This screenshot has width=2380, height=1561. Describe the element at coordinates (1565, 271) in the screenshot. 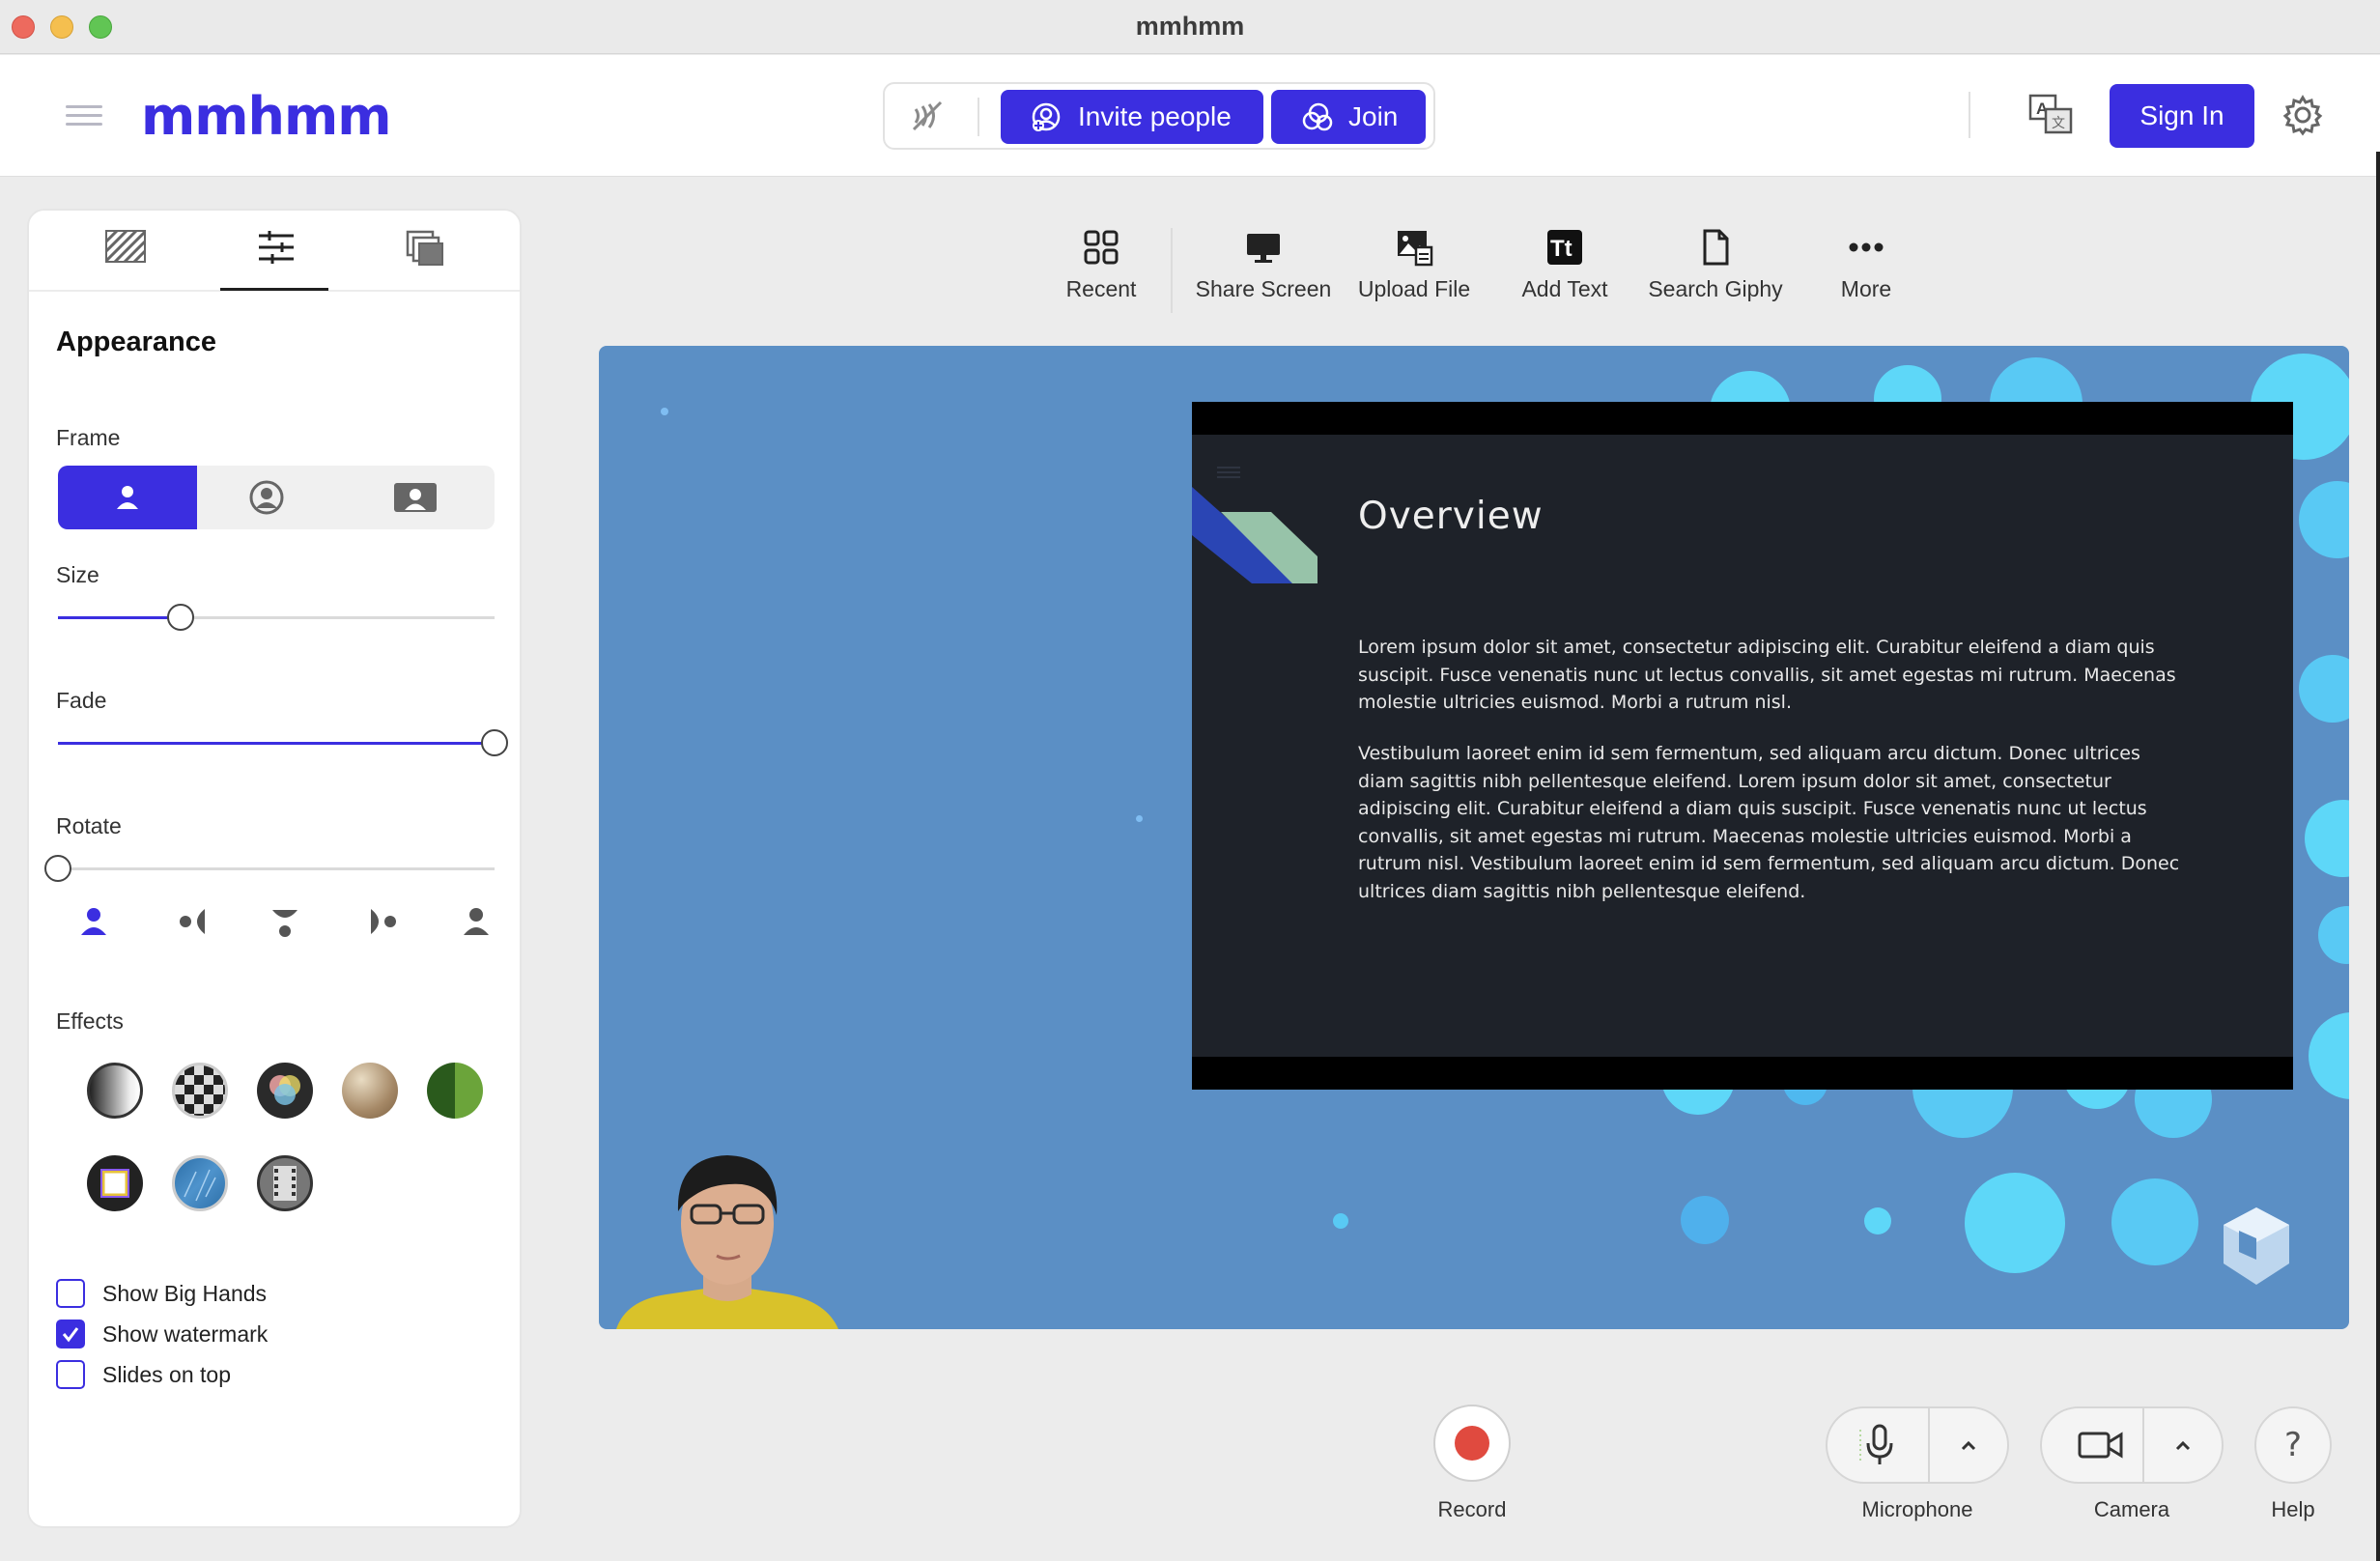

I see `add-text-button: Tt Add Text` at that location.